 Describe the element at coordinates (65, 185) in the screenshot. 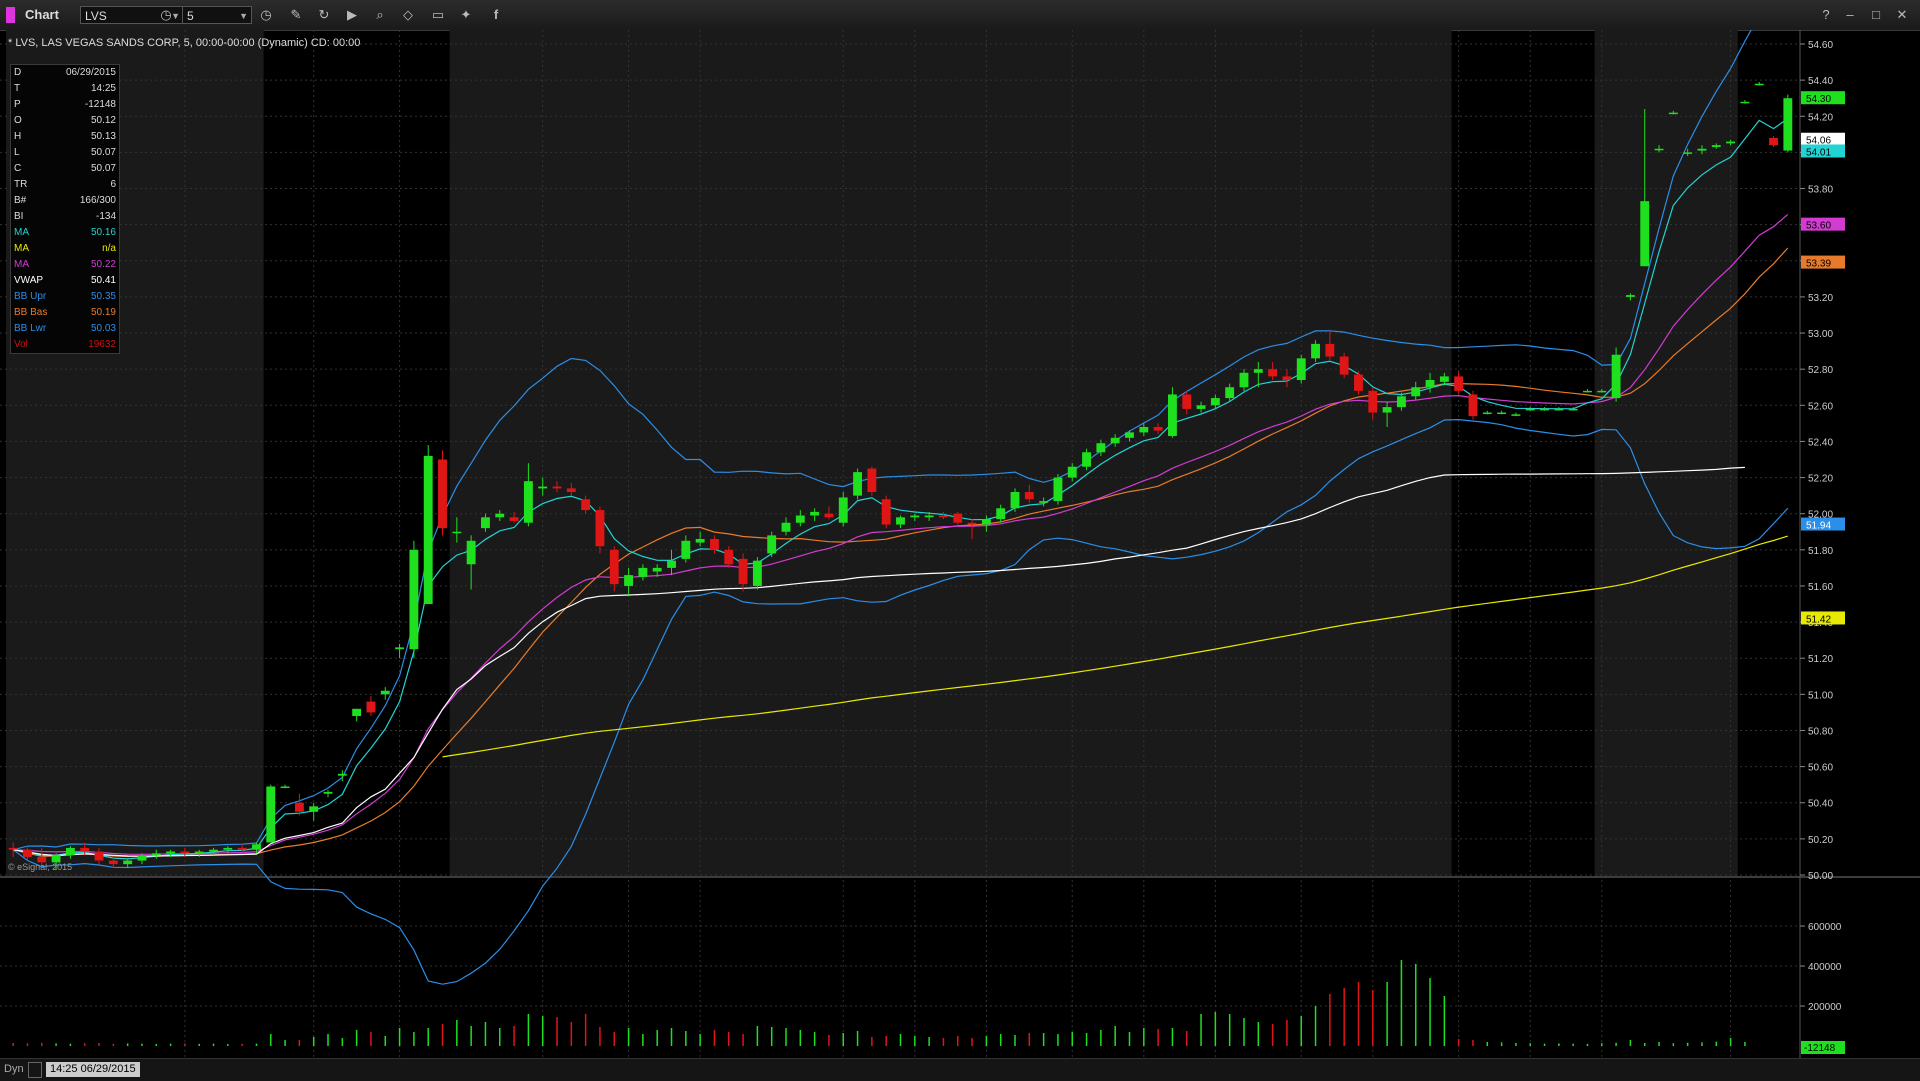

I see `data-window-row: TR 6` at that location.